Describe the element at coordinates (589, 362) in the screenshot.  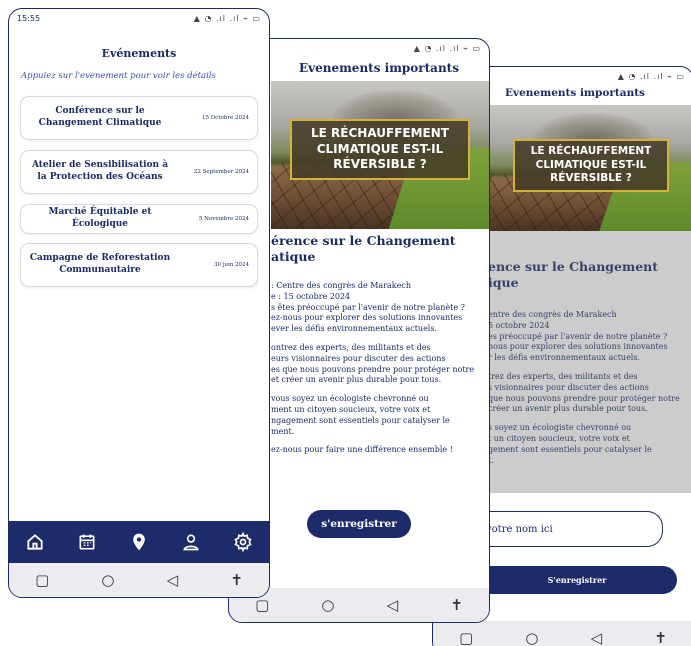
I see `scroll-overlay` at that location.